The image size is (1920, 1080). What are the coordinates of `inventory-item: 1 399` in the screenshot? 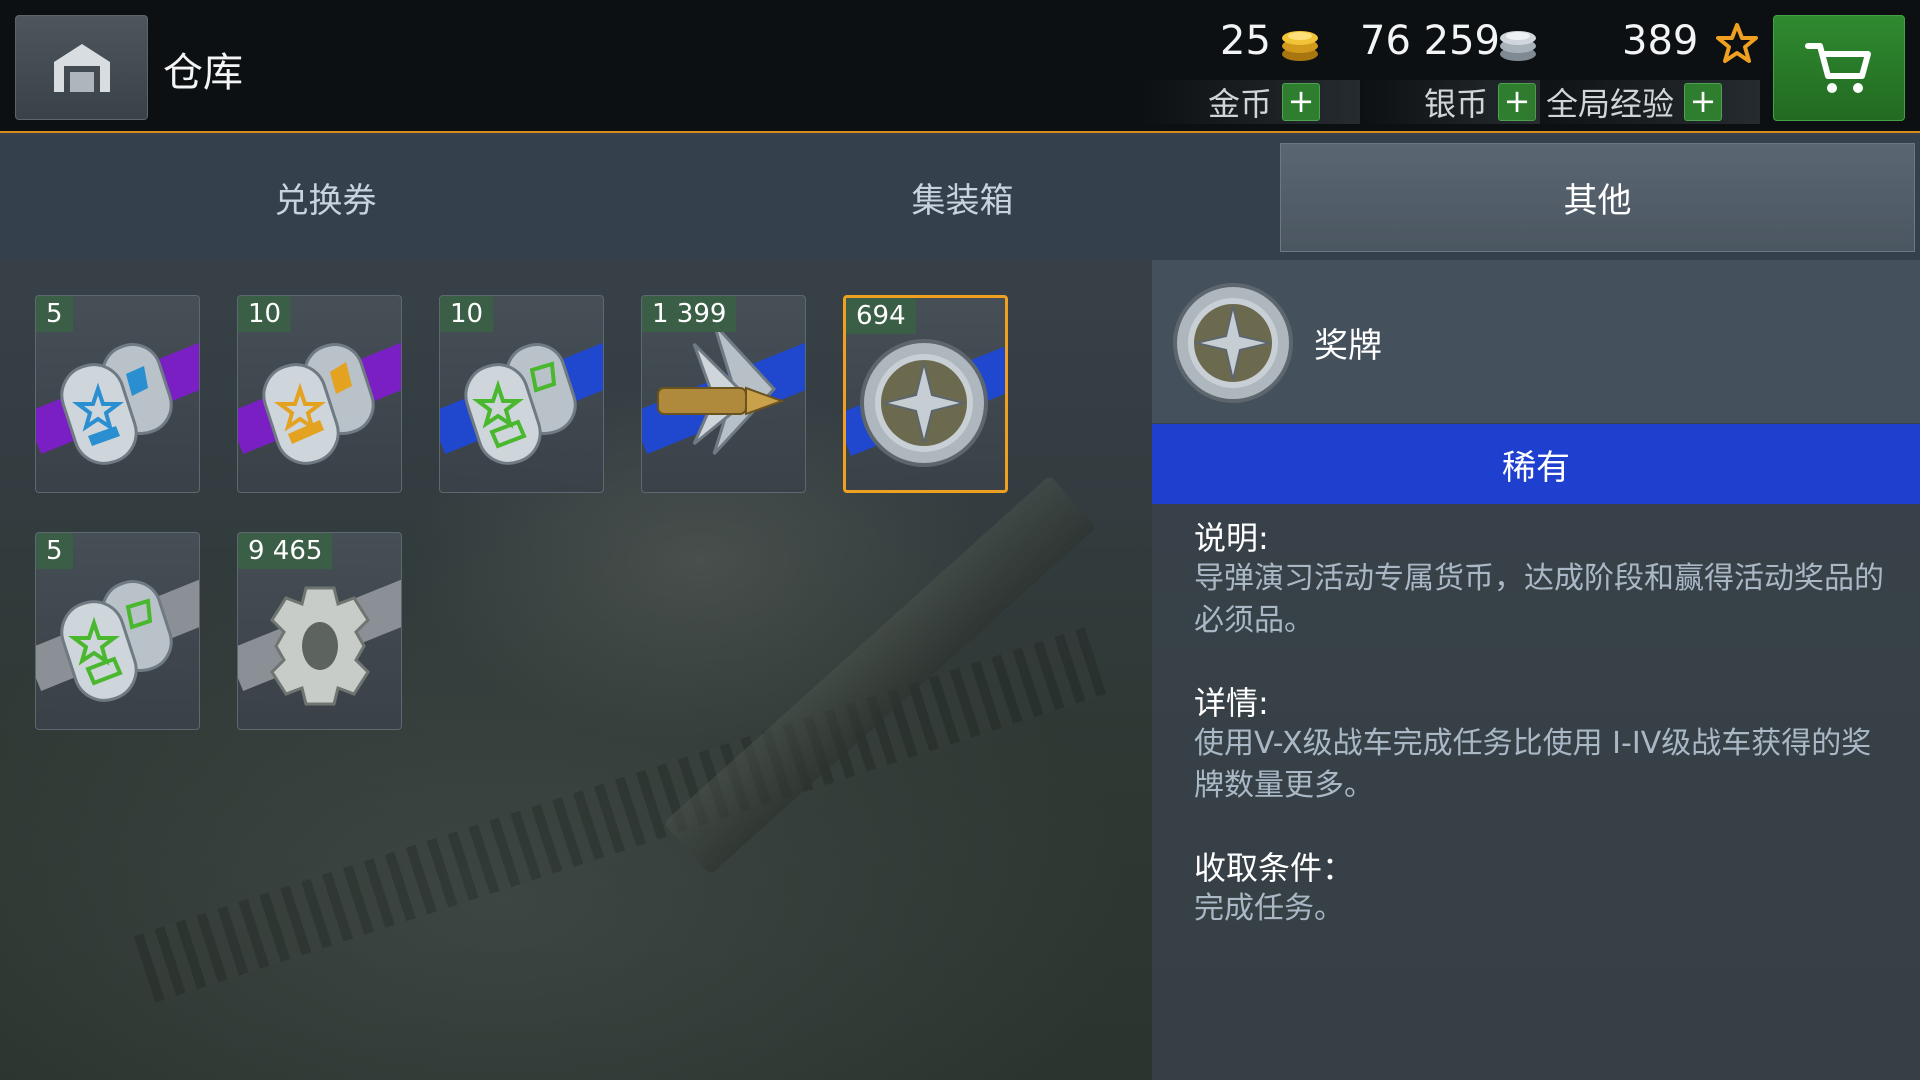 It's located at (723, 394).